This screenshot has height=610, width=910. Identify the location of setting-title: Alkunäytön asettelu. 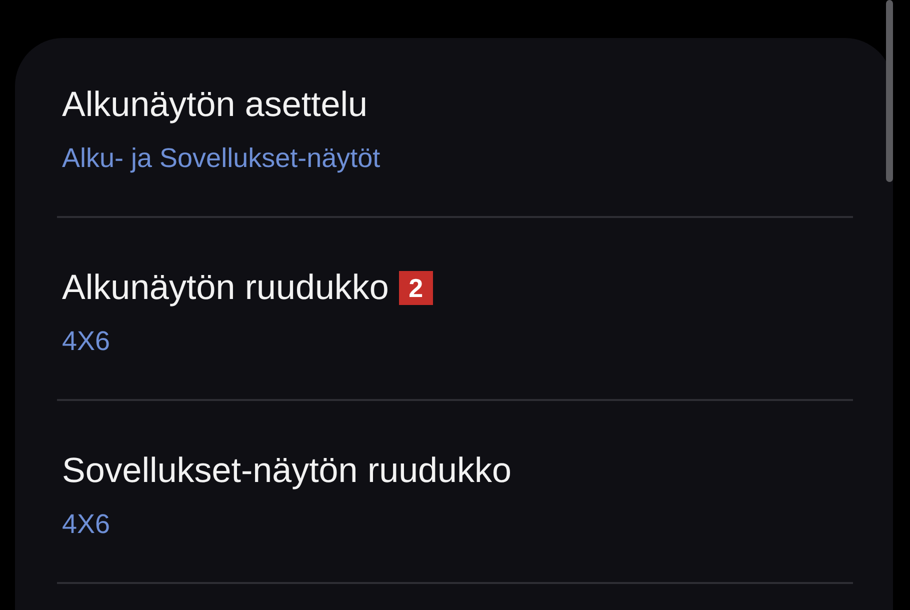
(215, 105).